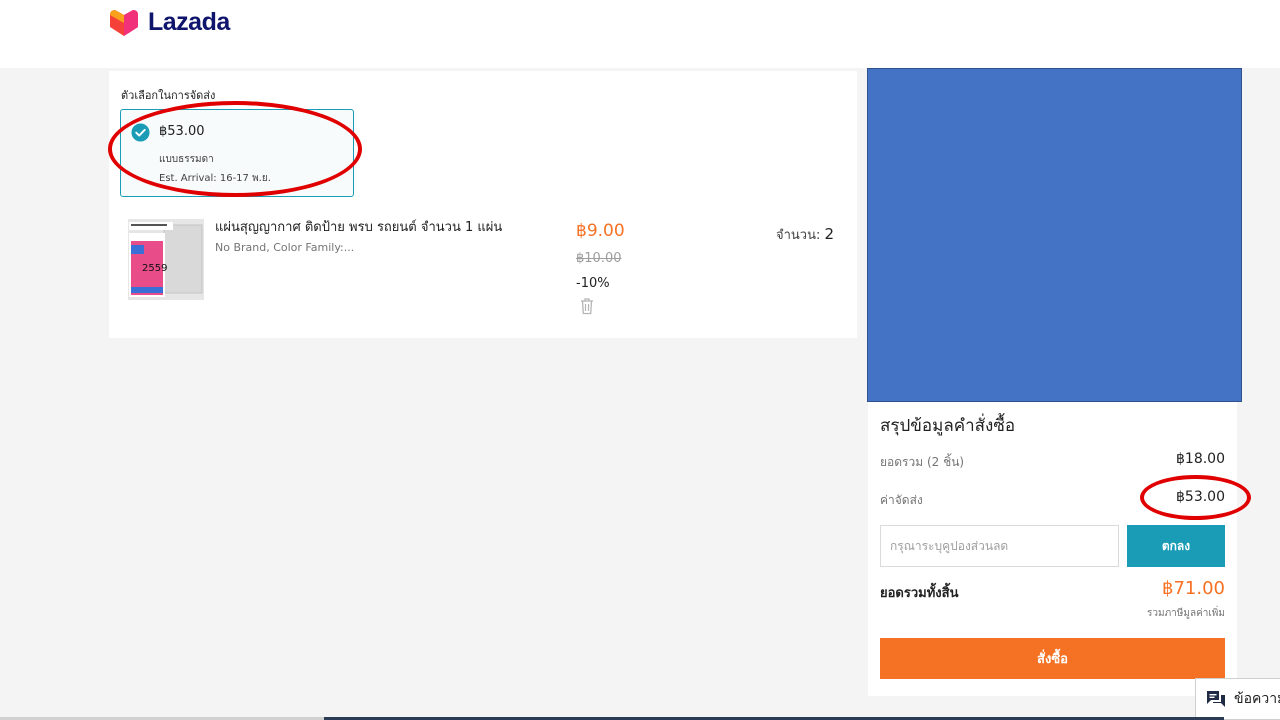 The image size is (1280, 720). I want to click on chat-widget: ข้อความ, so click(1237, 699).